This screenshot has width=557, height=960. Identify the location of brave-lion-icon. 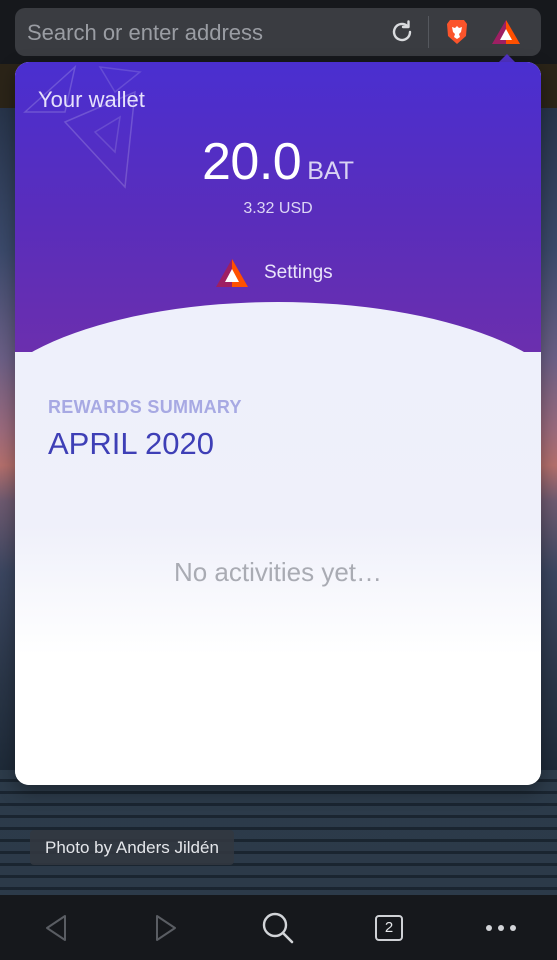
(457, 32).